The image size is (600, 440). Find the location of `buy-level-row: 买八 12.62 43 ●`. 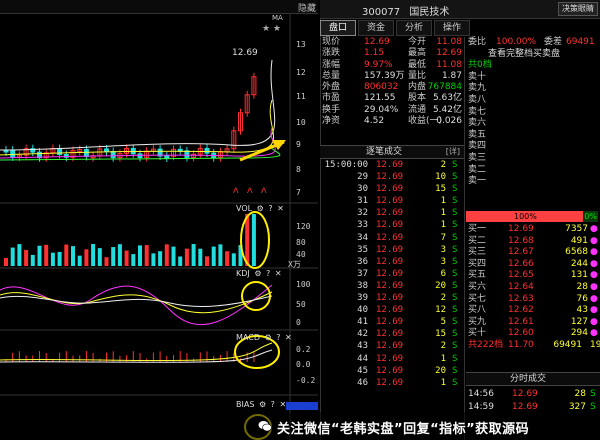

buy-level-row: 买八 12.62 43 ● is located at coordinates (533, 311).